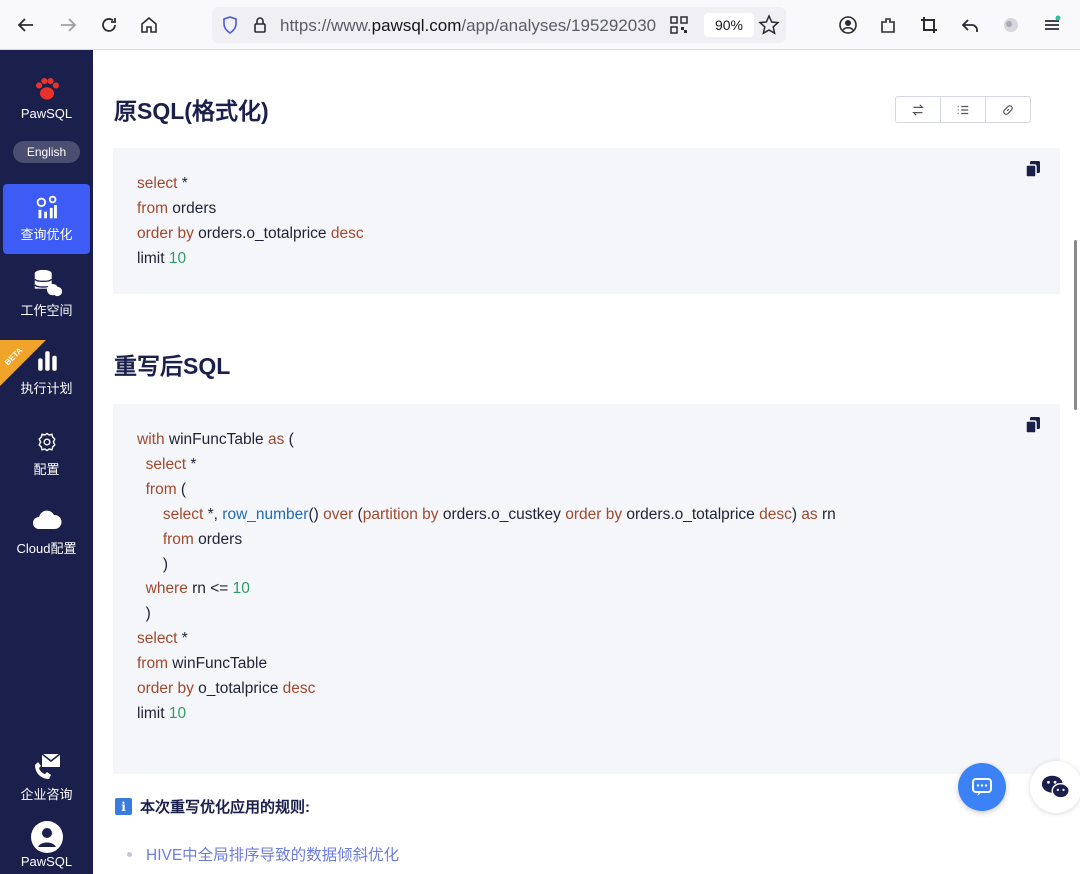  What do you see at coordinates (46, 469) in the screenshot?
I see `sidebar-item-label: 配置` at bounding box center [46, 469].